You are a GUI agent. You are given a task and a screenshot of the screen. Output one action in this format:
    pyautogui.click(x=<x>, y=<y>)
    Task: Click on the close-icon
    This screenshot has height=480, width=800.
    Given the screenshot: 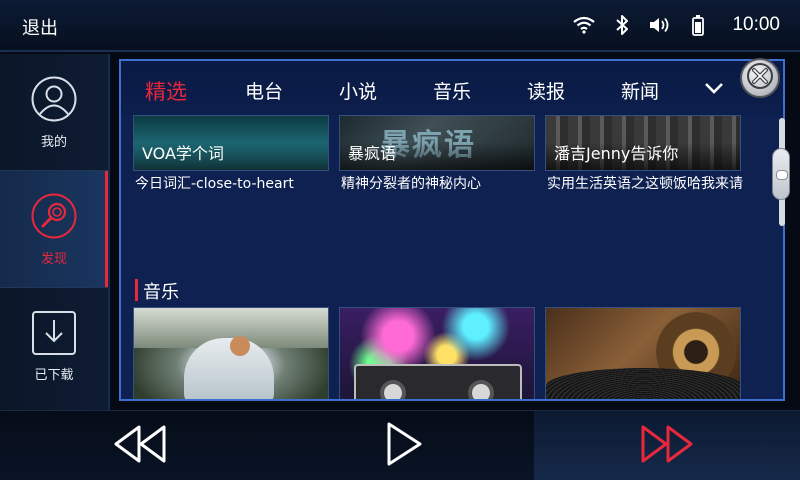 What is the action you would take?
    pyautogui.click(x=760, y=78)
    